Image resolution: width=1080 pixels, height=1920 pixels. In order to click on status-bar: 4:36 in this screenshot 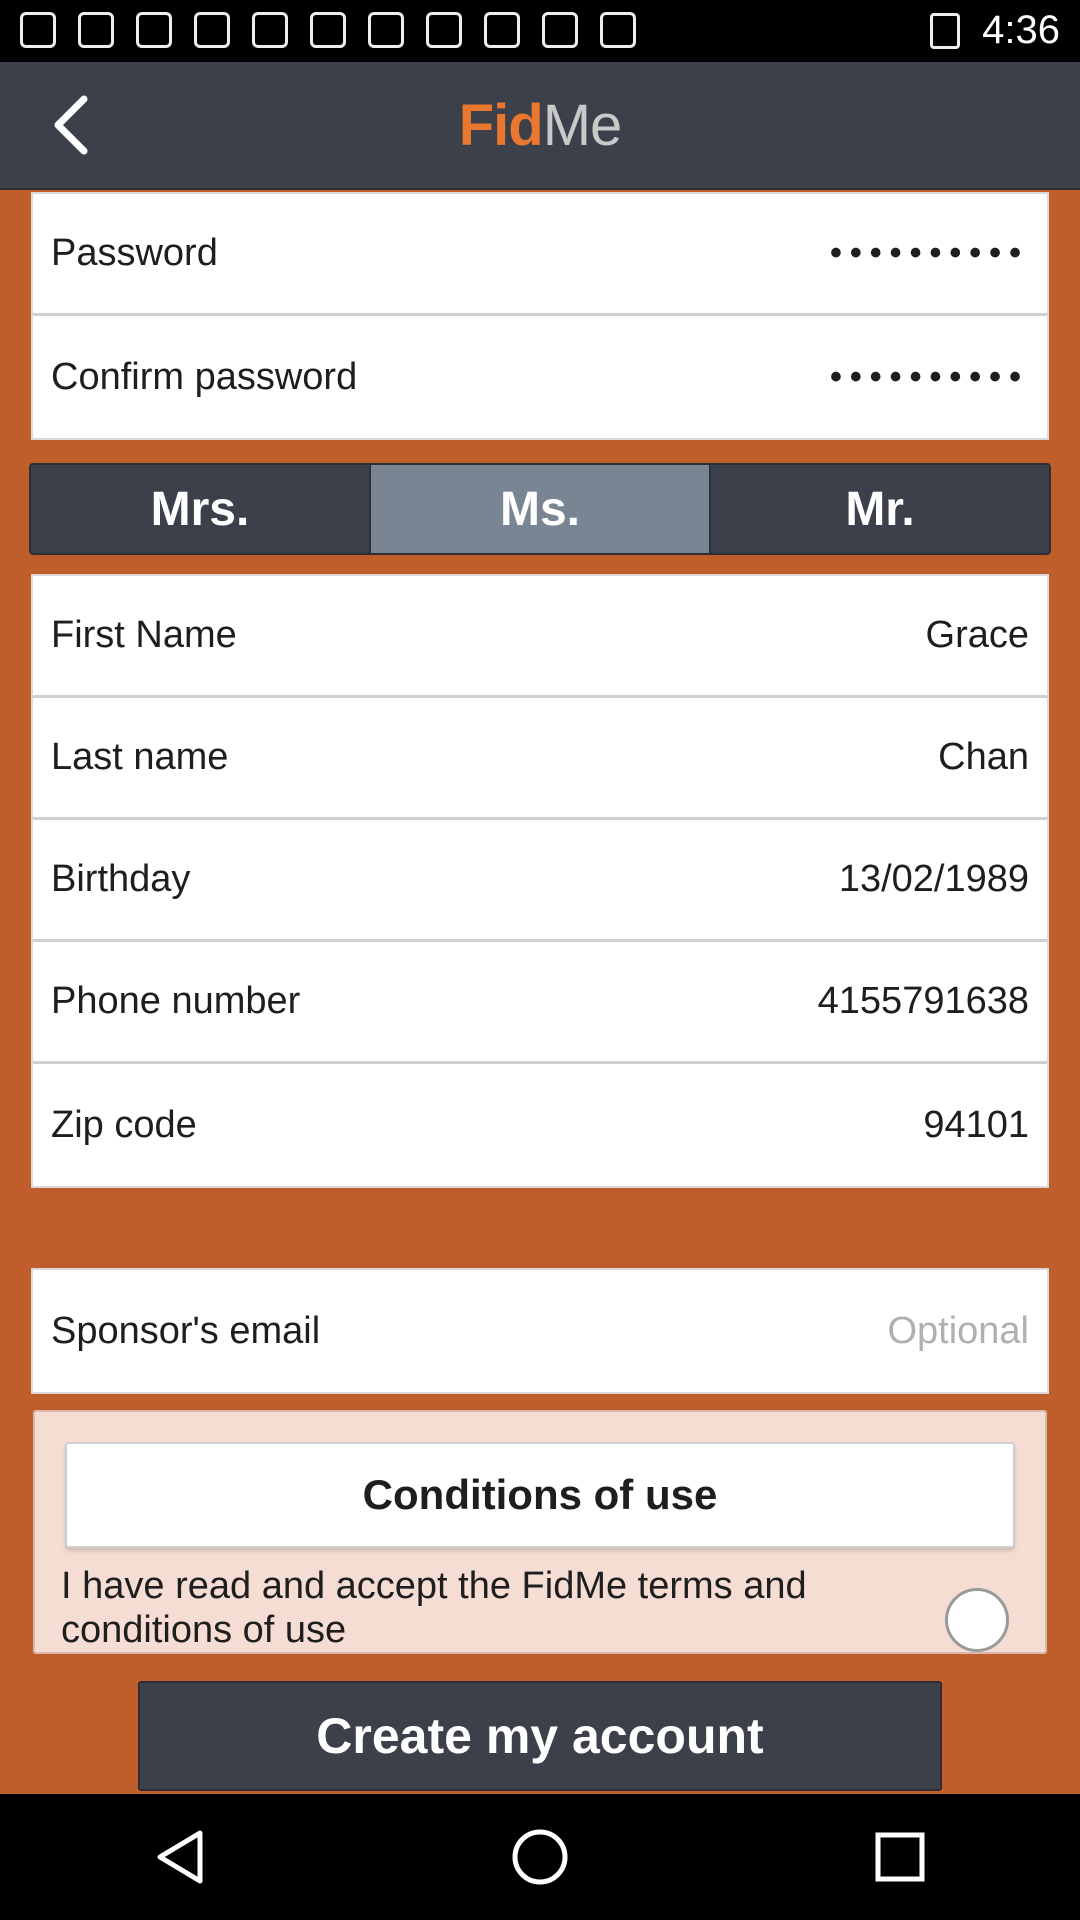, I will do `click(540, 31)`.